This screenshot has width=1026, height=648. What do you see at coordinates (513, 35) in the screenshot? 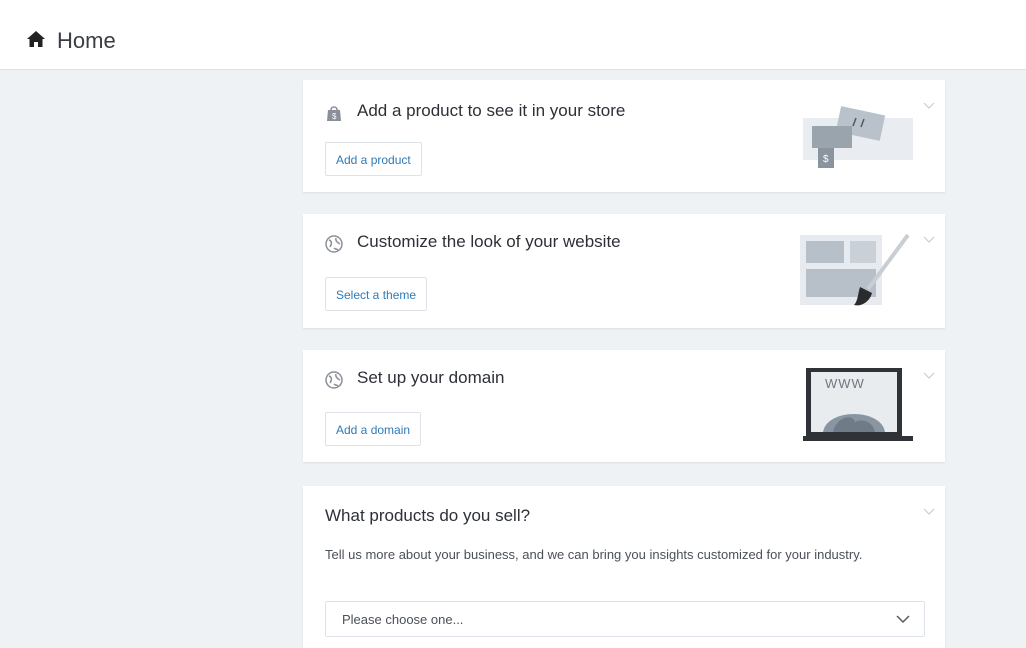
I see `top-header: Home` at bounding box center [513, 35].